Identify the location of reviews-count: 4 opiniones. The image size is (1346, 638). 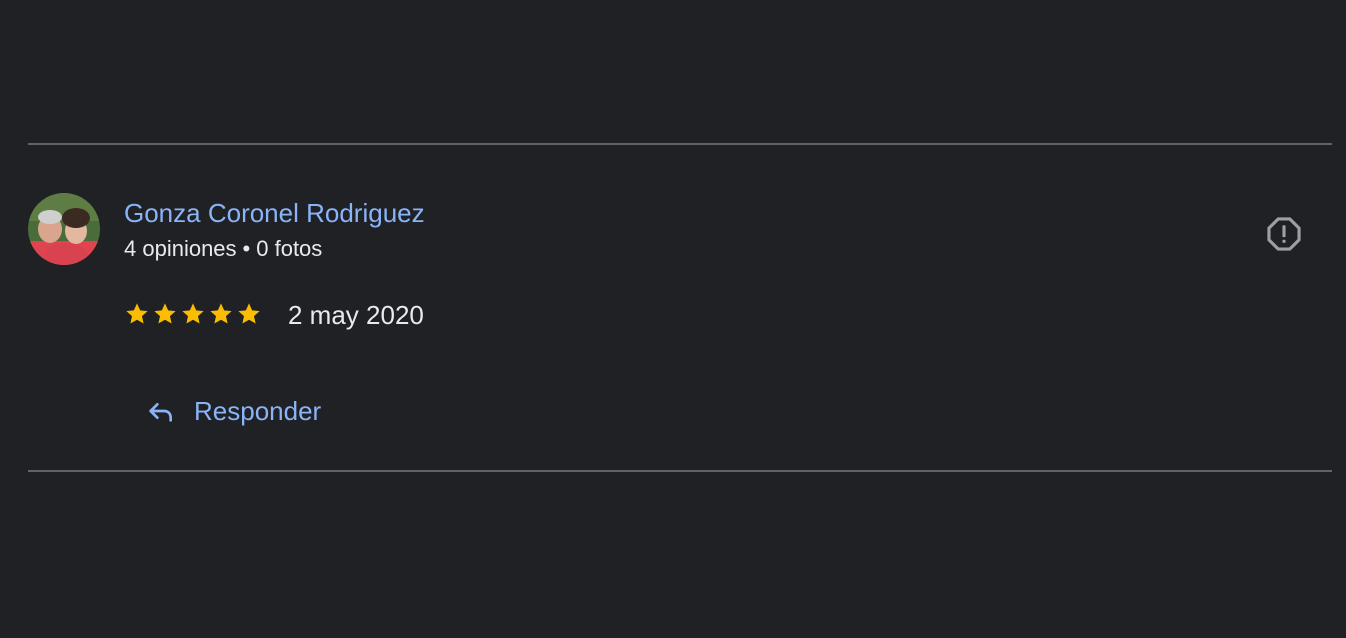
(180, 248).